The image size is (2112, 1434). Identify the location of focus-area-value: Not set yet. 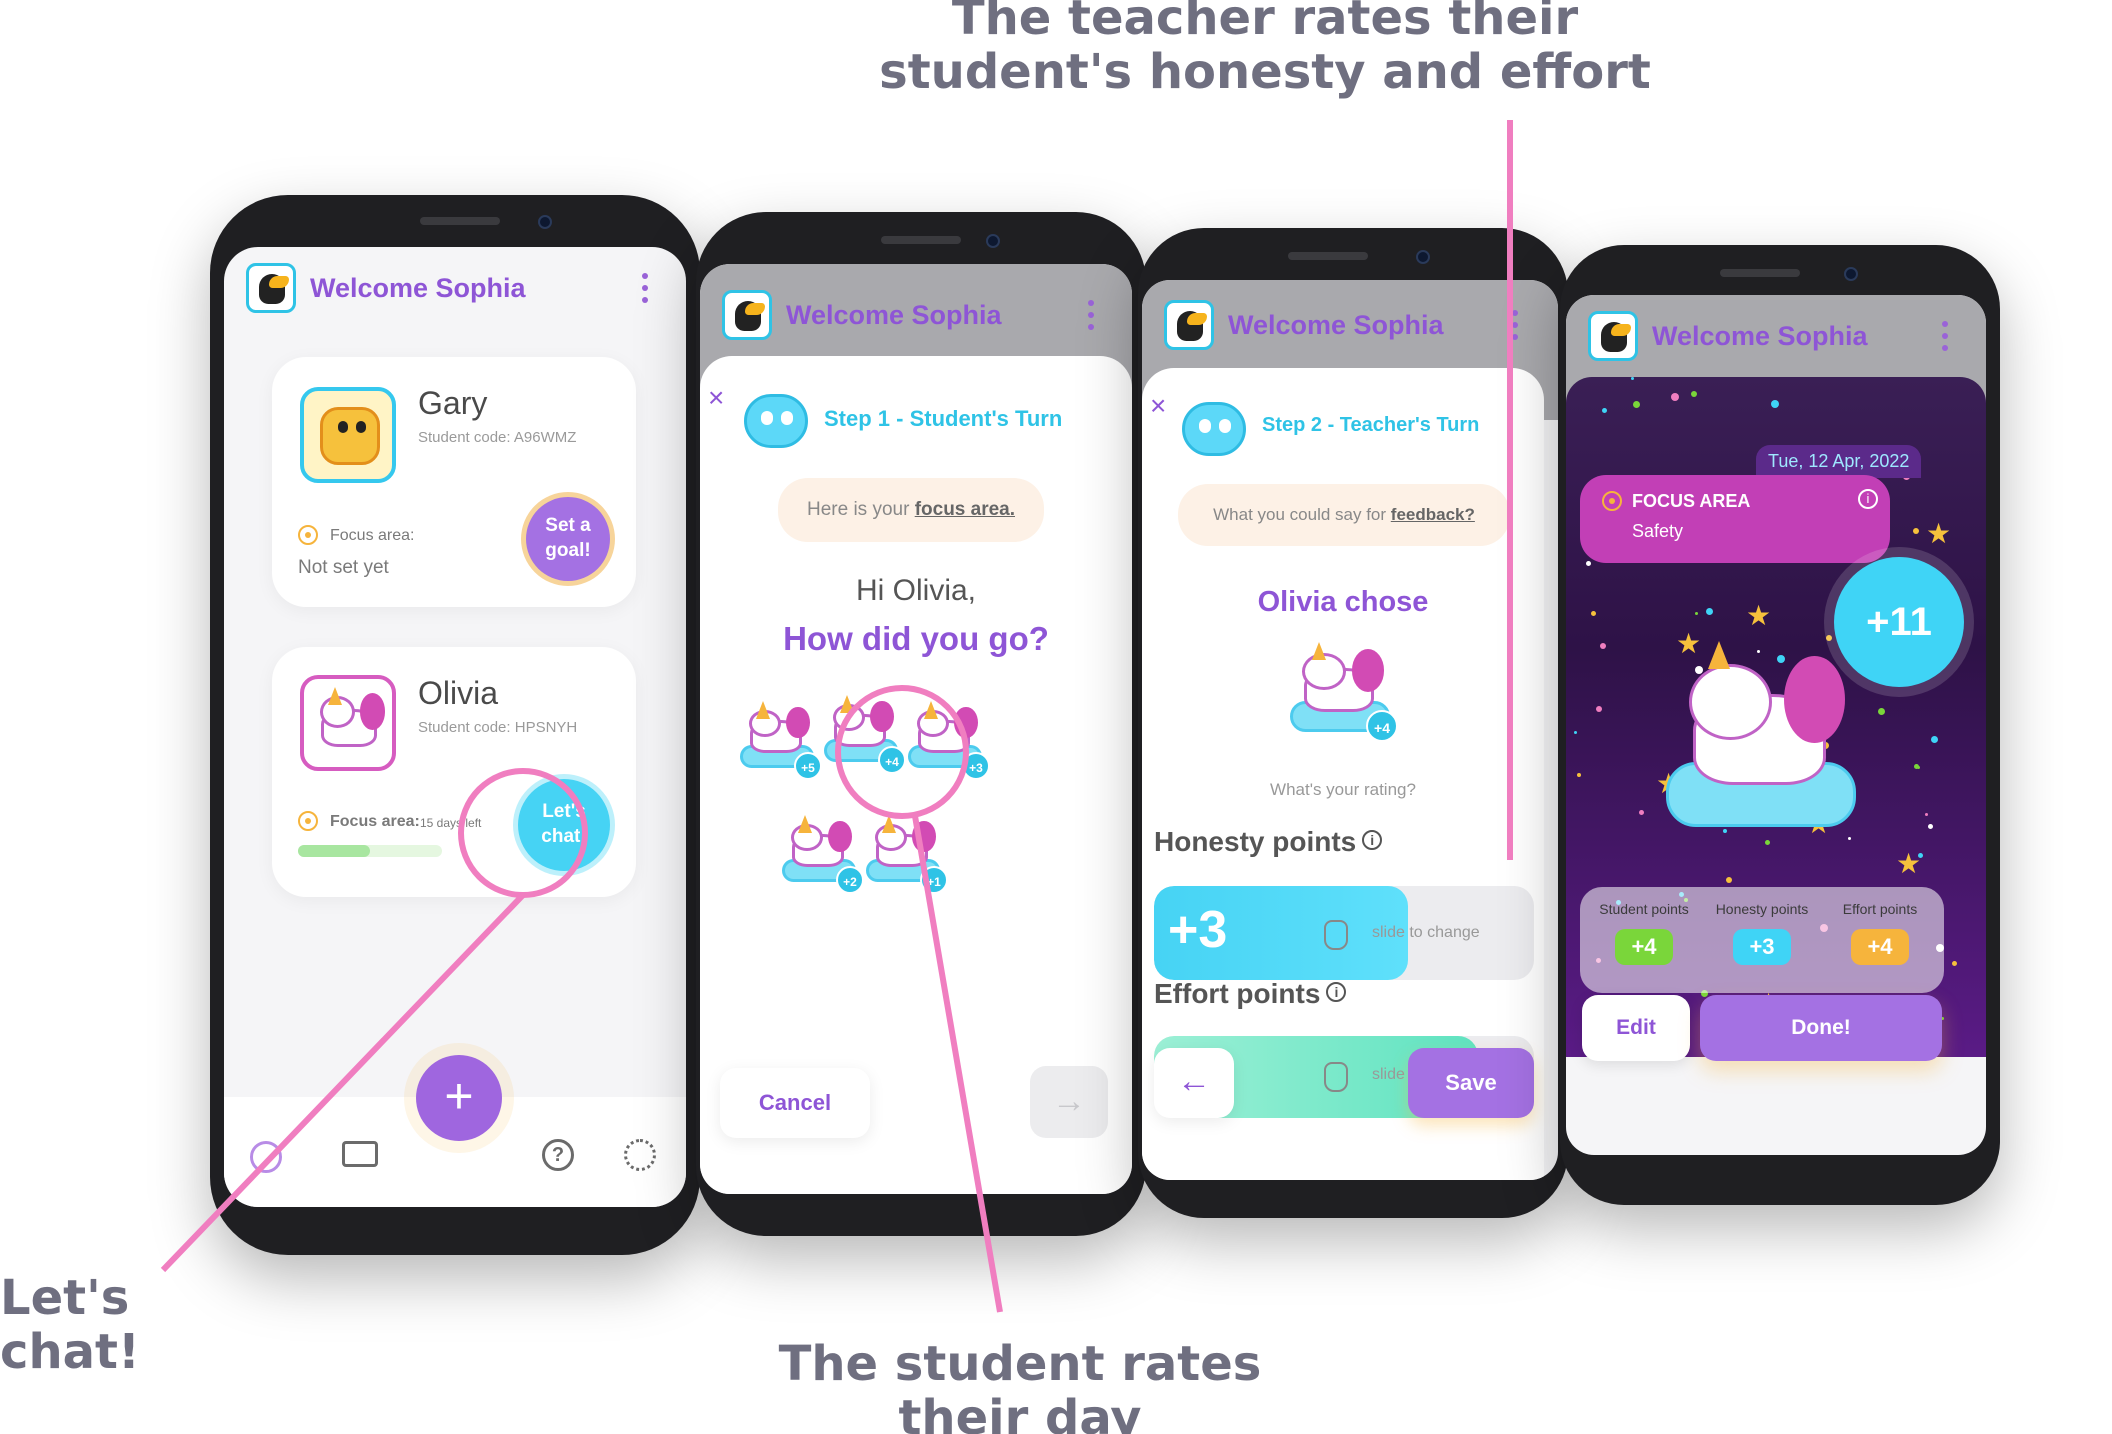
(343, 567).